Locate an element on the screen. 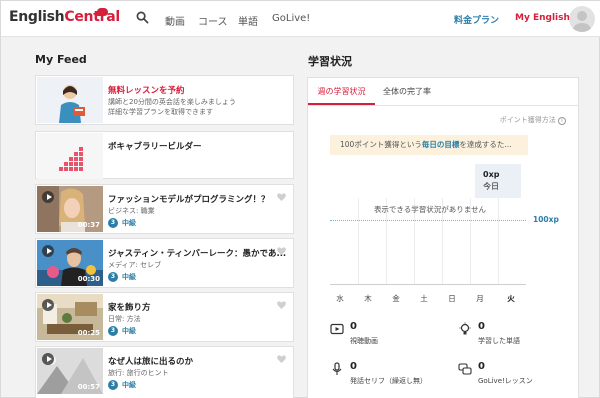 The height and width of the screenshot is (398, 600). vocabulary-builder-card: ボキャブラリービルダー is located at coordinates (164, 155).